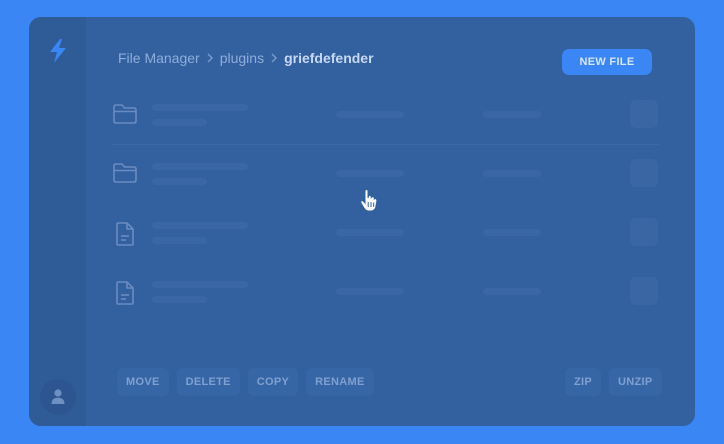 This screenshot has width=724, height=444. I want to click on sidebar, so click(57, 221).